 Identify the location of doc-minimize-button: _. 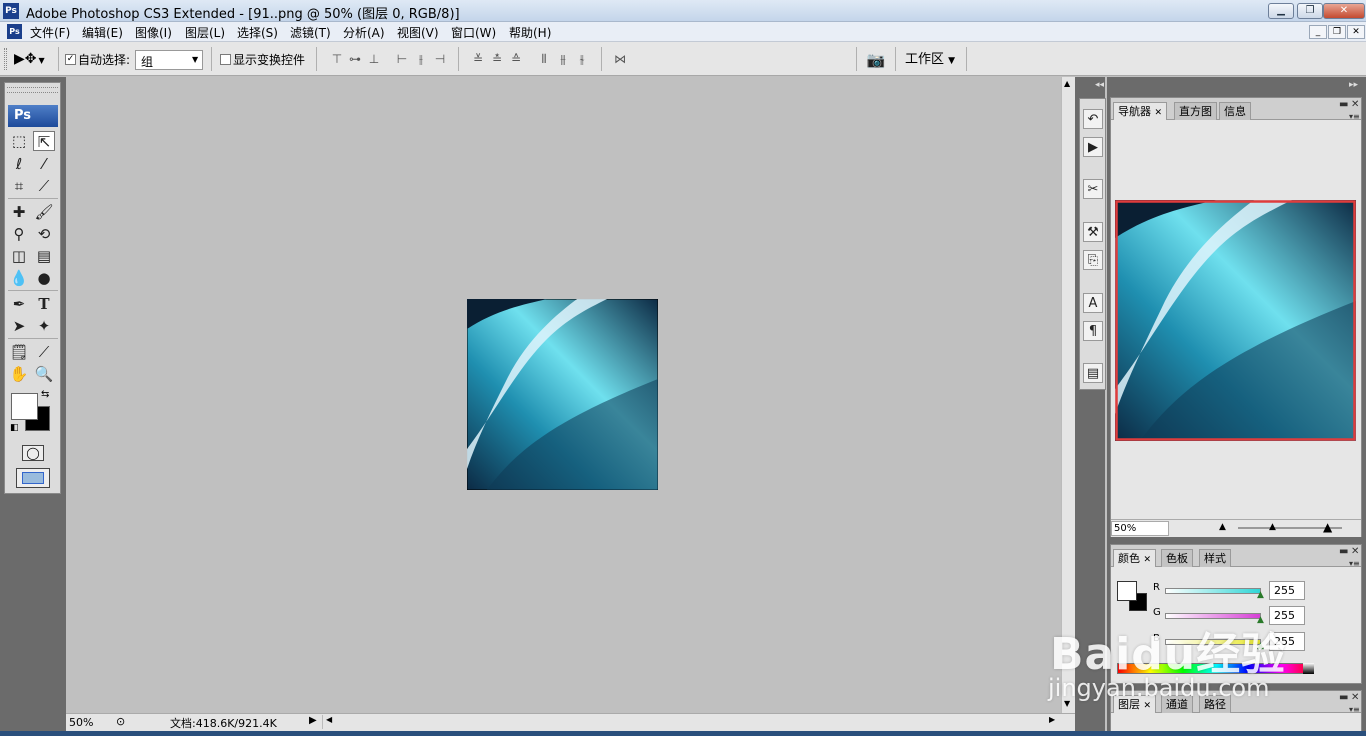
(1318, 32).